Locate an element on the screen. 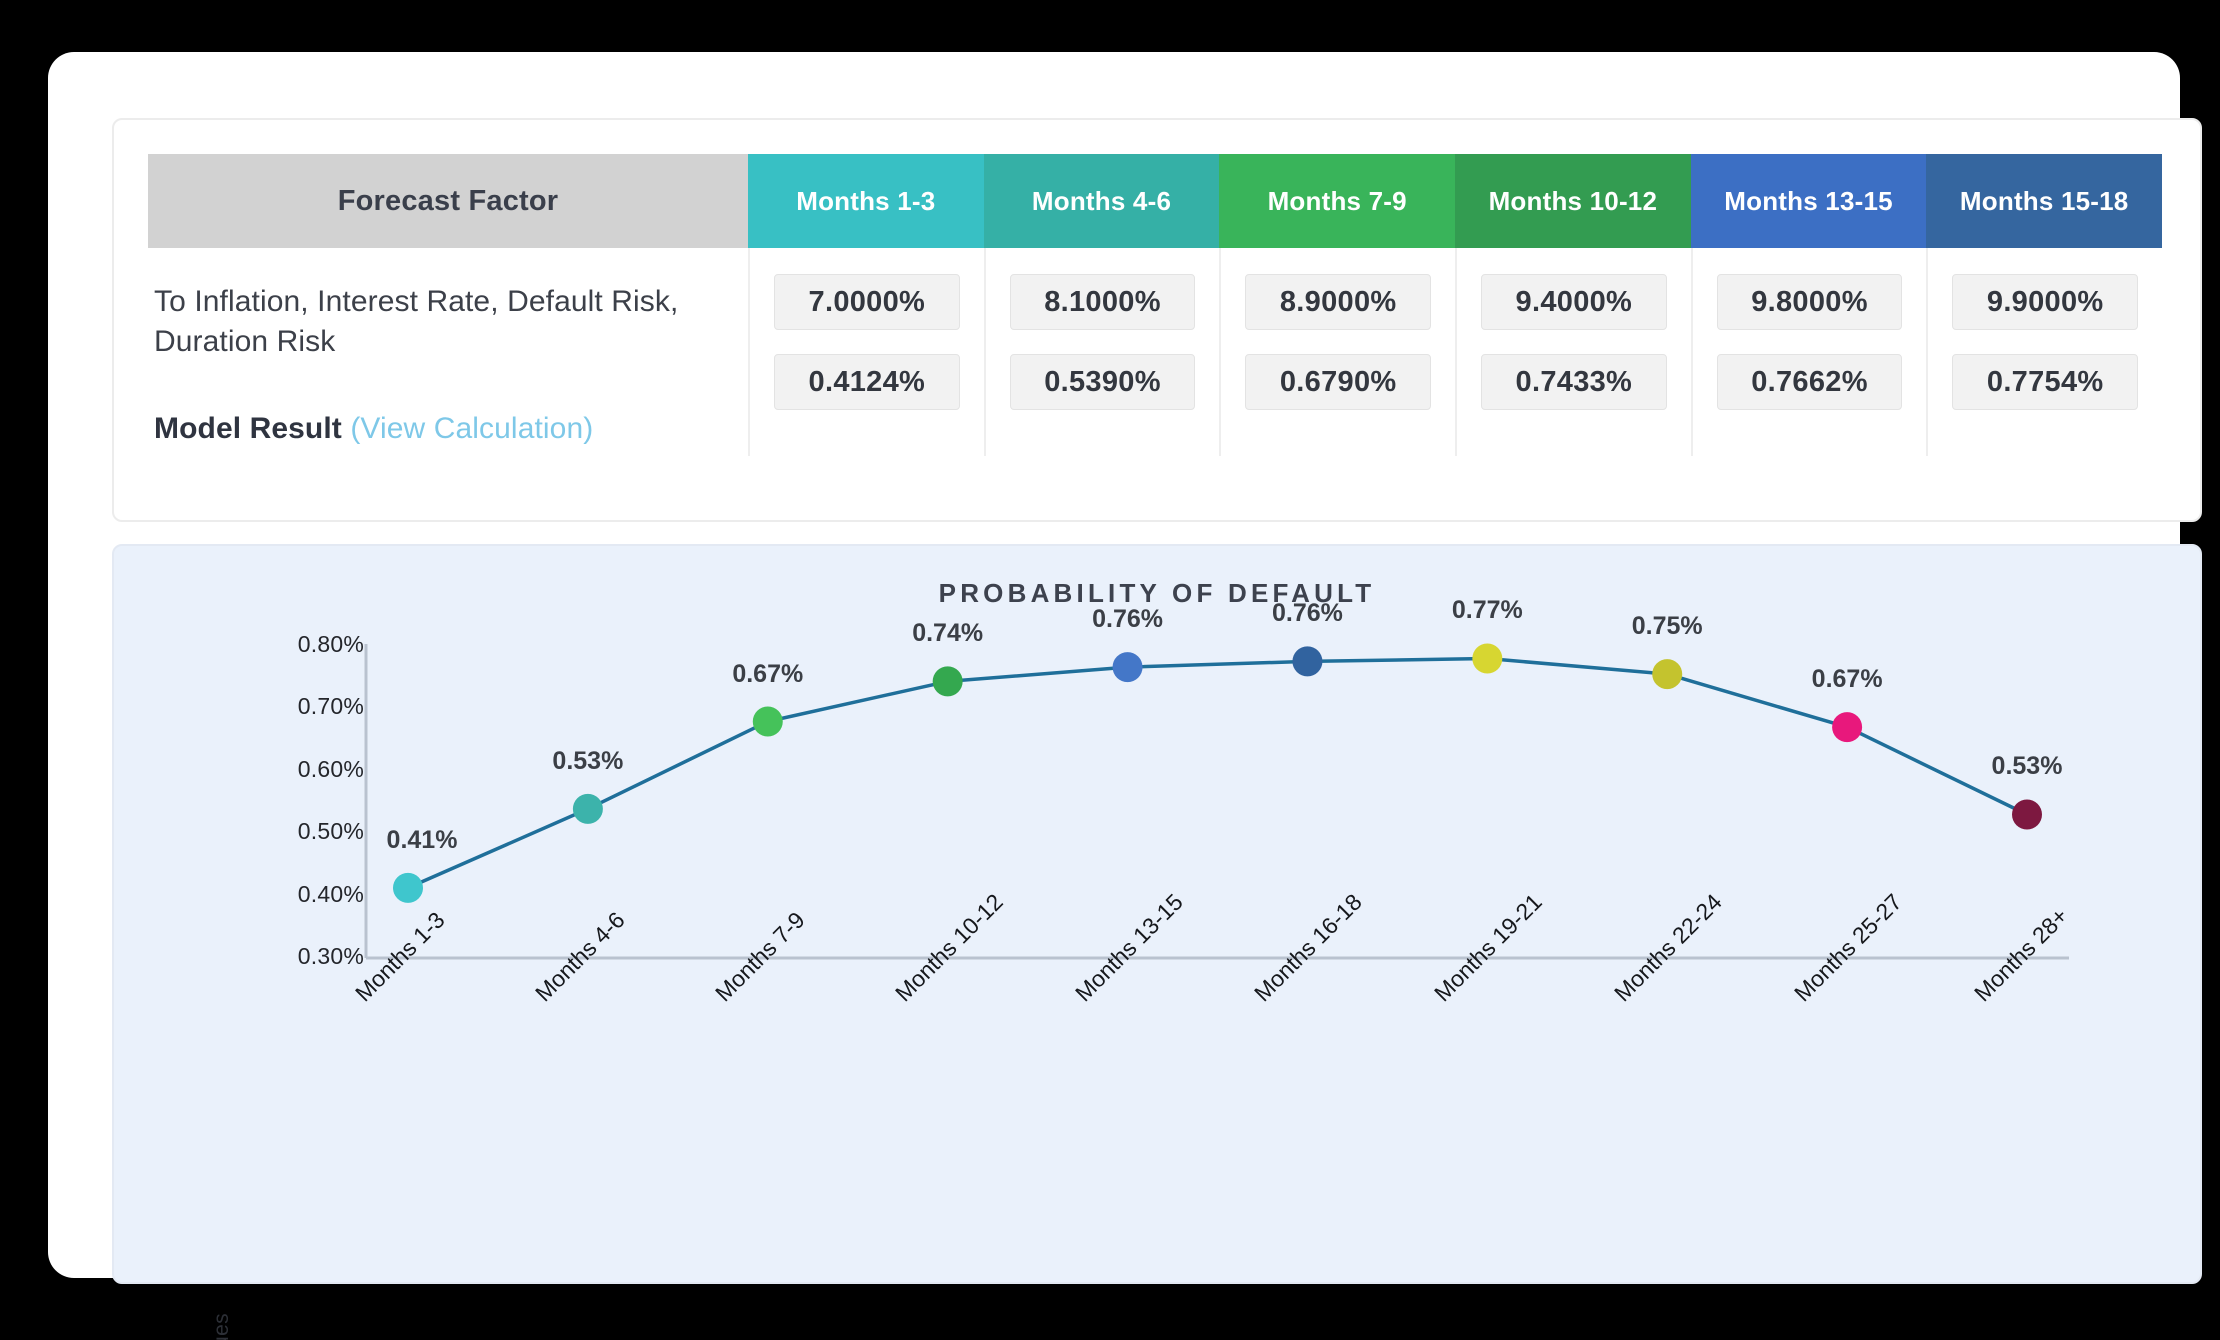  row-label-model-result: Model Result (View Calculation) is located at coordinates (448, 429).